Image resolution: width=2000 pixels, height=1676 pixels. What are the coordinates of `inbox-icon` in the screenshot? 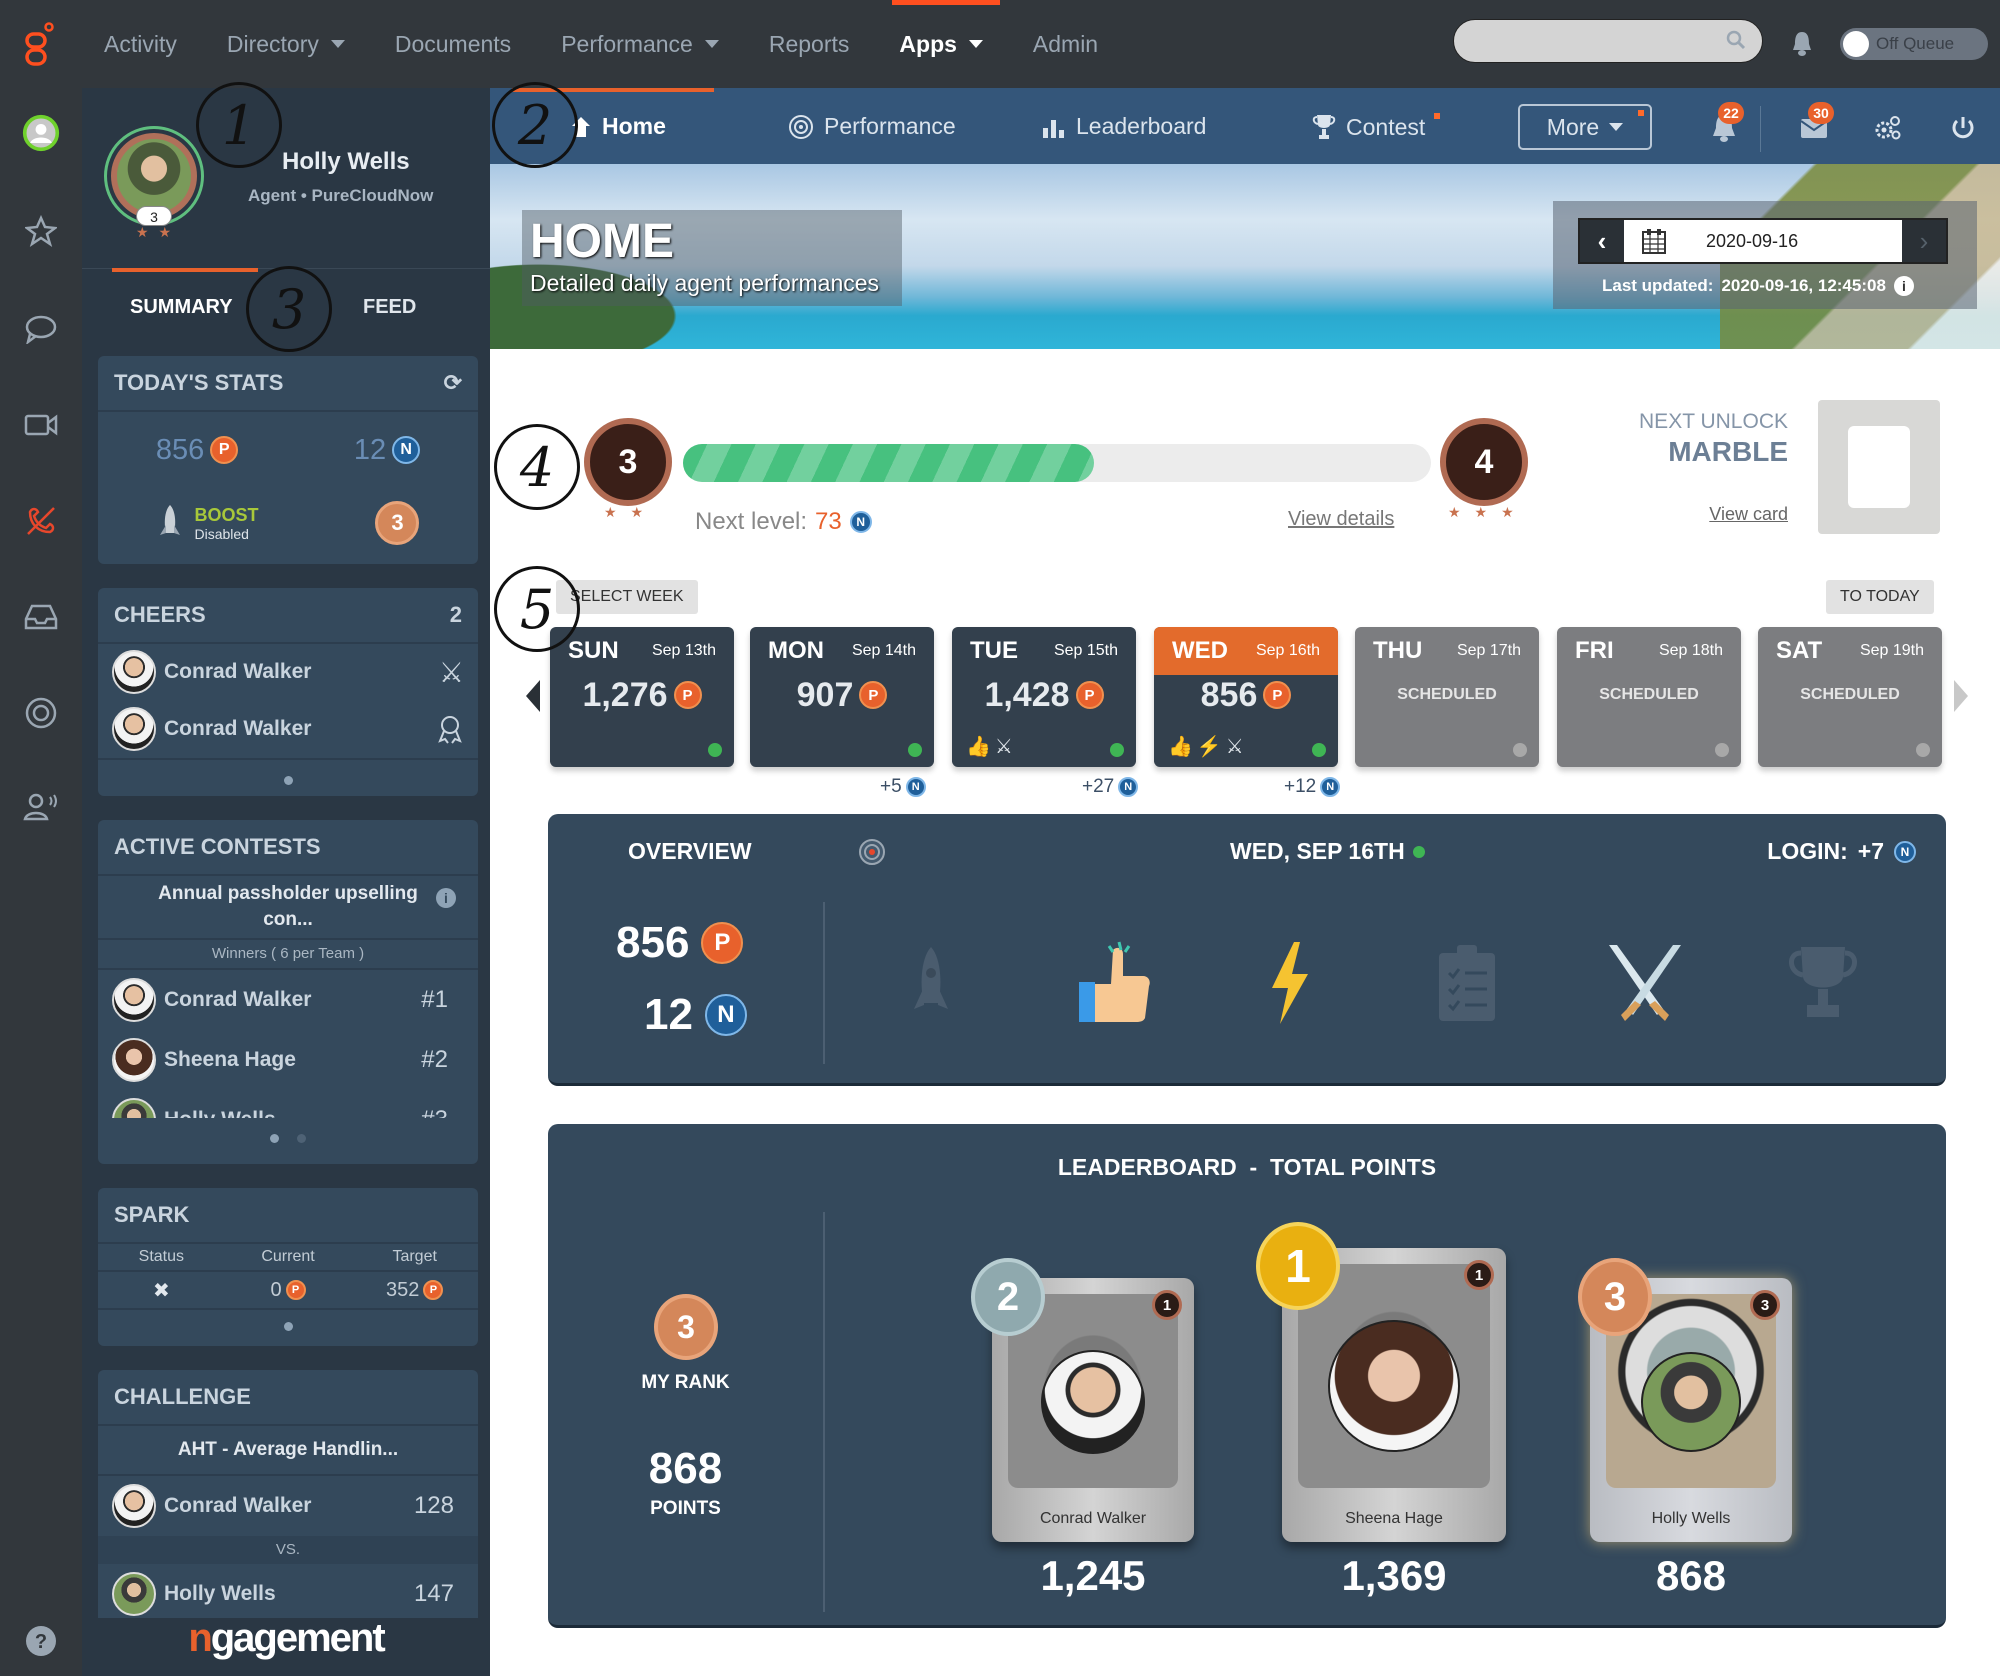 It's located at (41, 617).